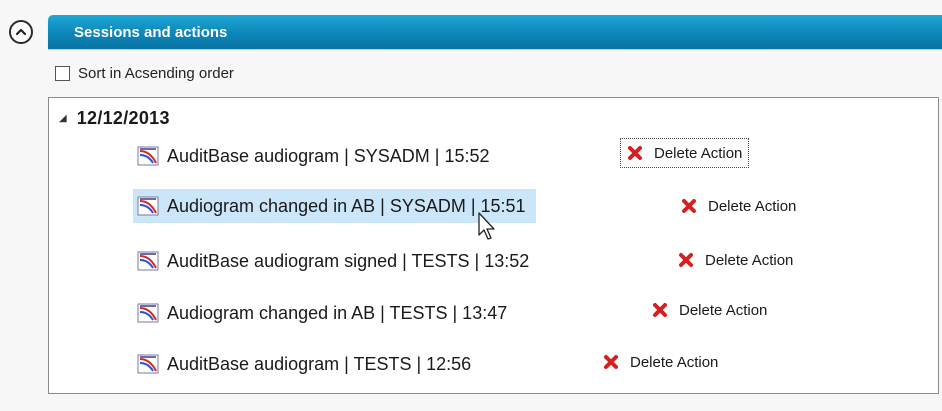 Image resolution: width=942 pixels, height=411 pixels. What do you see at coordinates (62, 73) in the screenshot?
I see `sort-order-checkbox` at bounding box center [62, 73].